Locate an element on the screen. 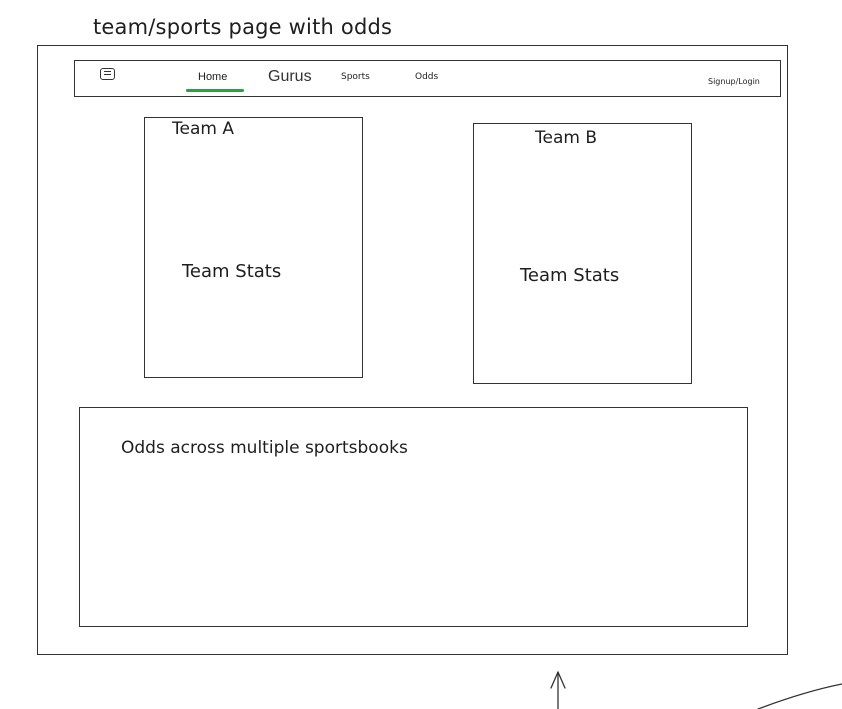 This screenshot has height=709, width=842. nav-item-sports: Sports is located at coordinates (355, 77).